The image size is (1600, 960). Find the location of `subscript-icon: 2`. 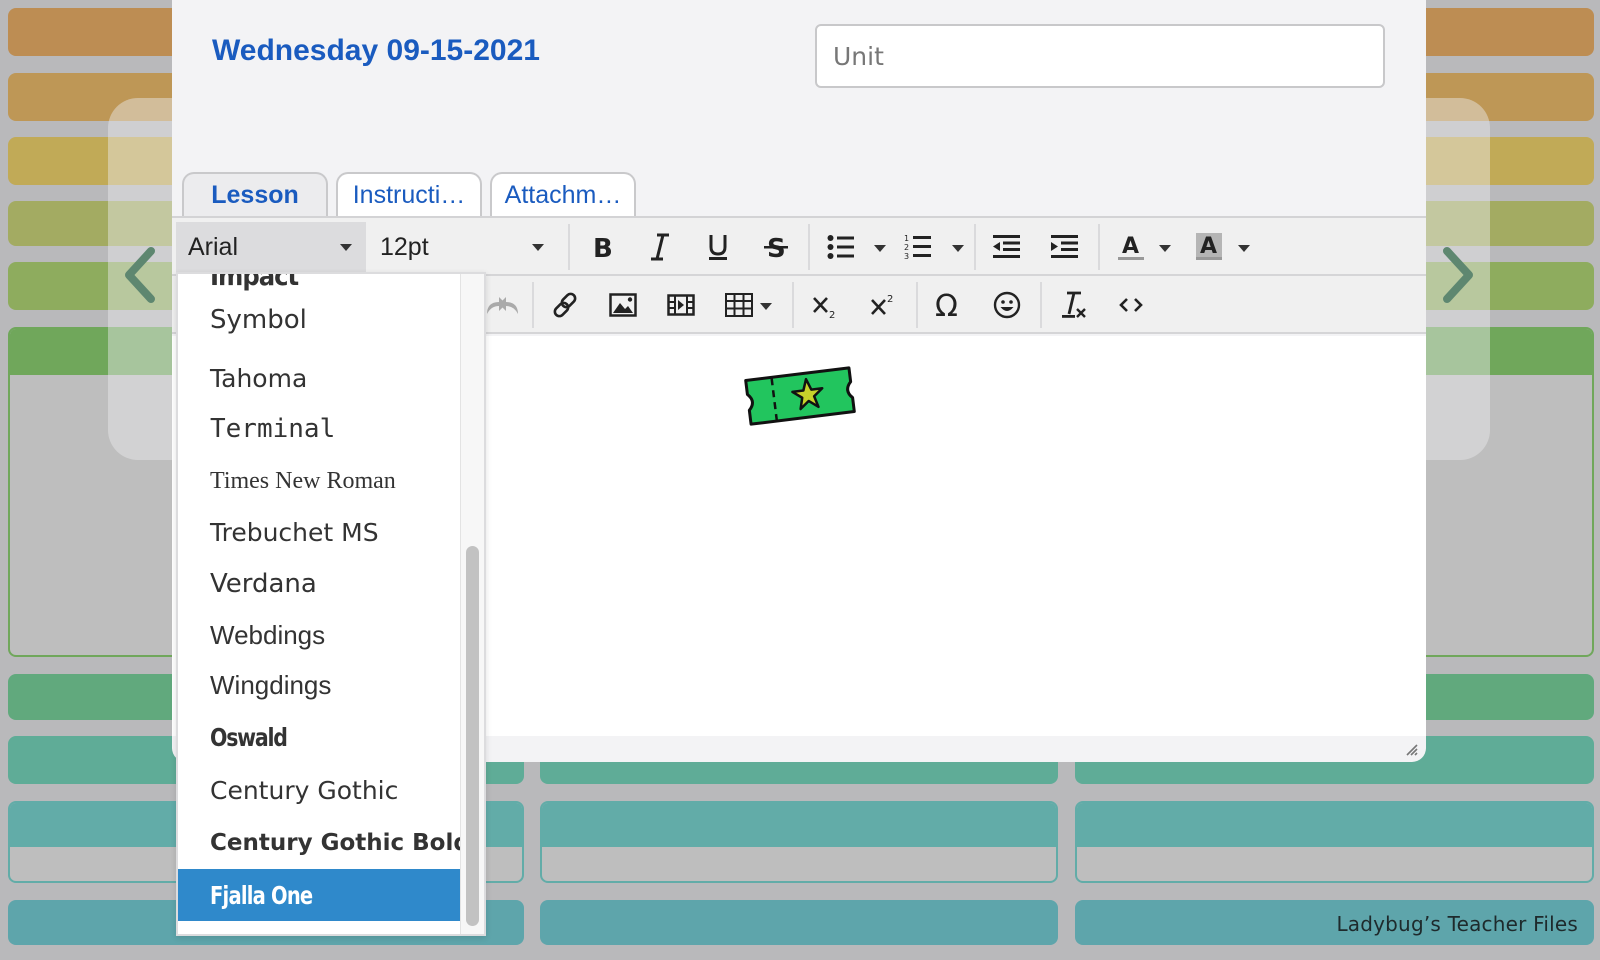

subscript-icon: 2 is located at coordinates (824, 308).